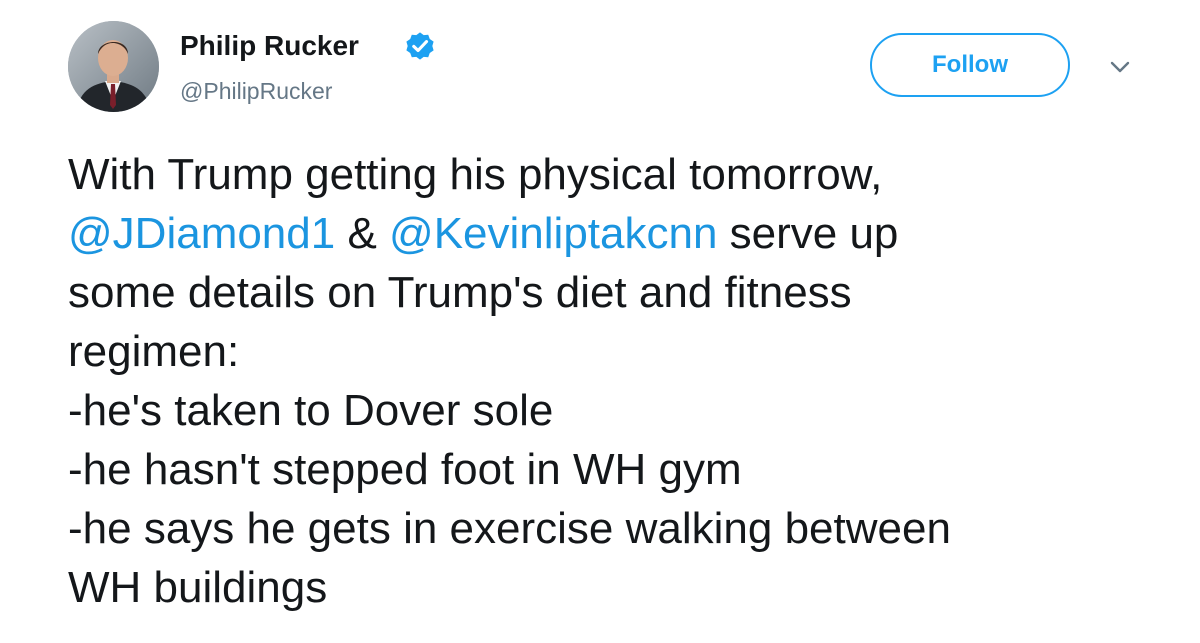 Image resolution: width=1200 pixels, height=643 pixels. I want to click on author-handle: @PhilipRucker, so click(256, 91).